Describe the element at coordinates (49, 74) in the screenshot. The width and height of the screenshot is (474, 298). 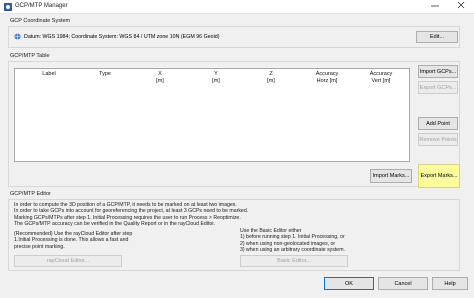
I see `column-header-label: Label` at that location.